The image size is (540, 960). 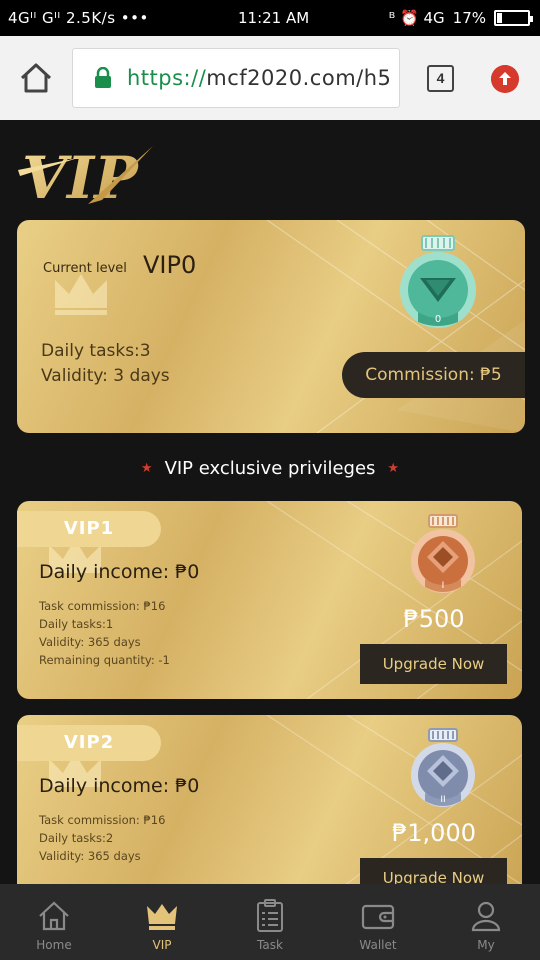 I want to click on remaining-quantity: Remaining quantity: -1, so click(x=104, y=660).